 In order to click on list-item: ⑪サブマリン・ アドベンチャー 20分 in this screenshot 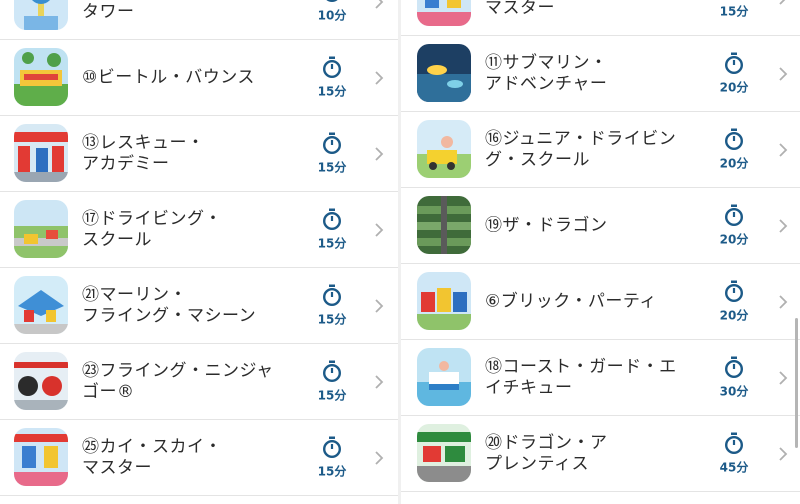, I will do `click(600, 74)`.